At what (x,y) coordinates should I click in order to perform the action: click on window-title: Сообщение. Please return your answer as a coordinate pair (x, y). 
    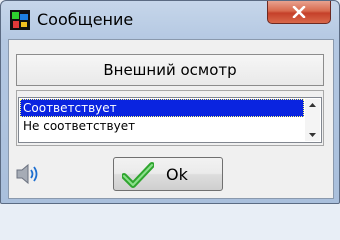
    Looking at the image, I should click on (85, 19).